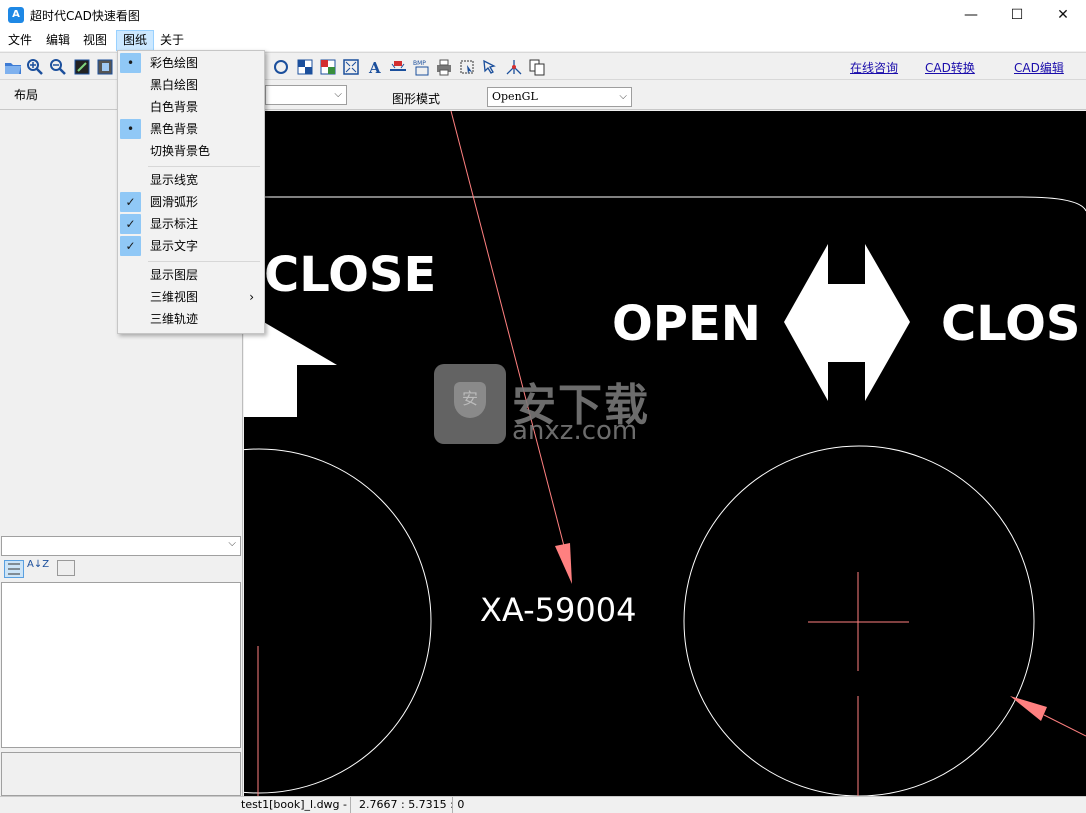 The height and width of the screenshot is (813, 1086). Describe the element at coordinates (191, 319) in the screenshot. I see `menu-item-3d-orbit: 三维轨迹` at that location.